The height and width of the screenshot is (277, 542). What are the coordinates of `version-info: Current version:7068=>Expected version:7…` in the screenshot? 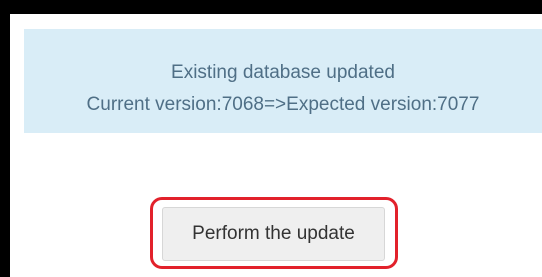 It's located at (283, 104).